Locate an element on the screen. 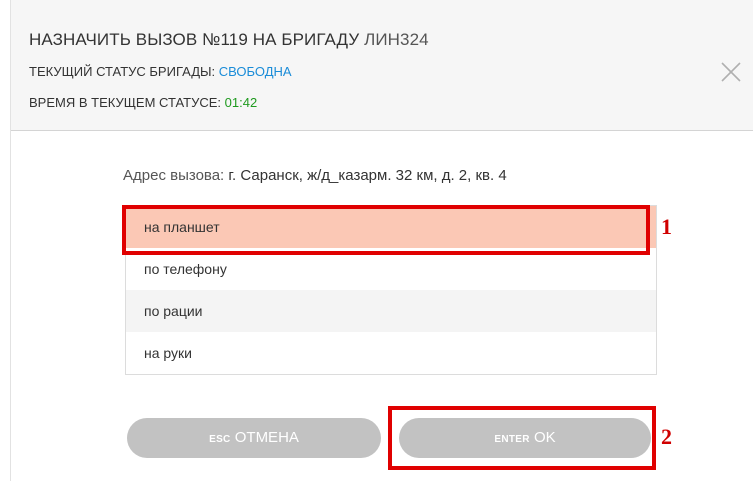 The width and height of the screenshot is (753, 481). status-time-line: ВРЕМЯ В ТЕКУЩЕМ СТАТУСЕ: 01:42 is located at coordinates (143, 102).